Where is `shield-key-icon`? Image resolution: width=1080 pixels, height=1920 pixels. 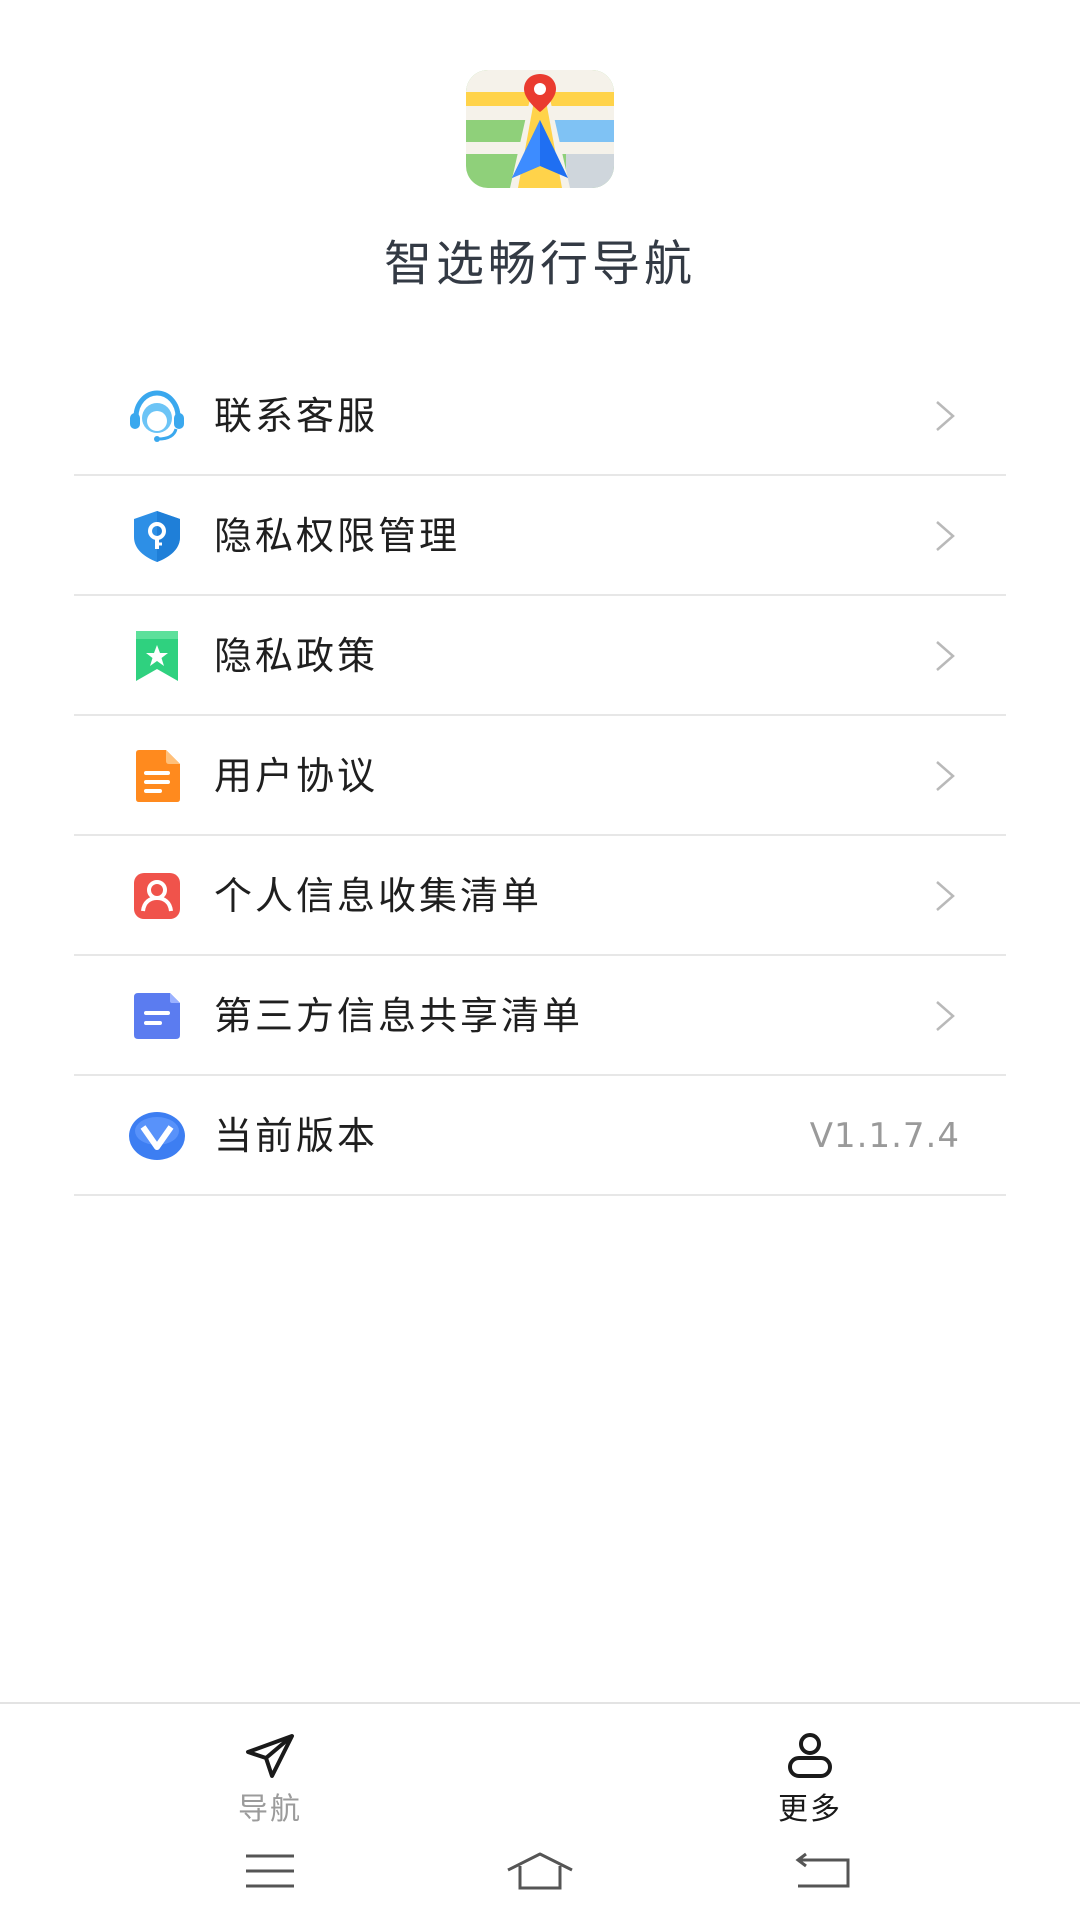 shield-key-icon is located at coordinates (157, 536).